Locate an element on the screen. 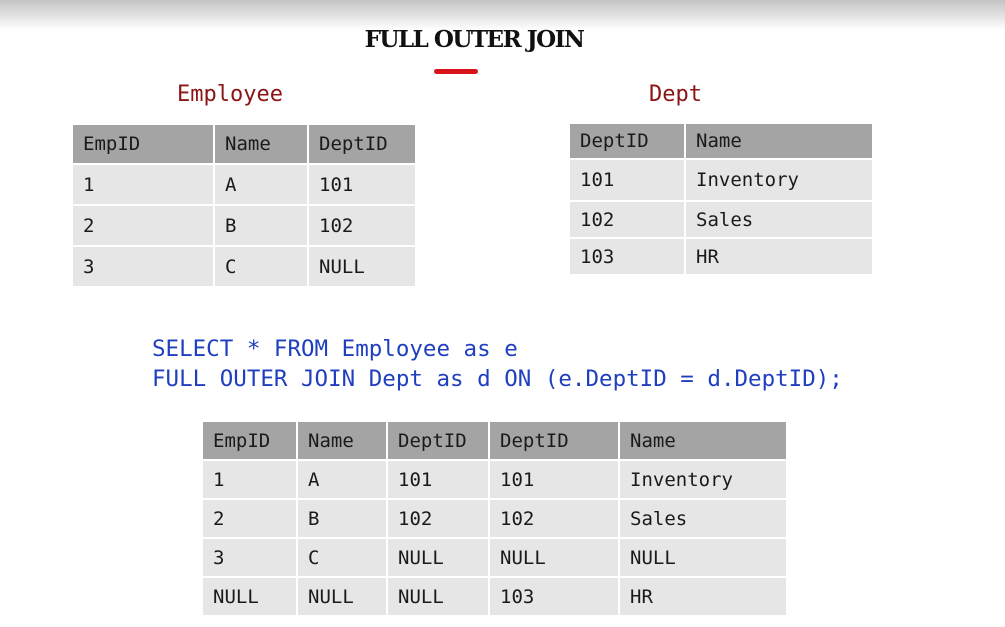  table-header-row: DeptID Name is located at coordinates (721, 142).